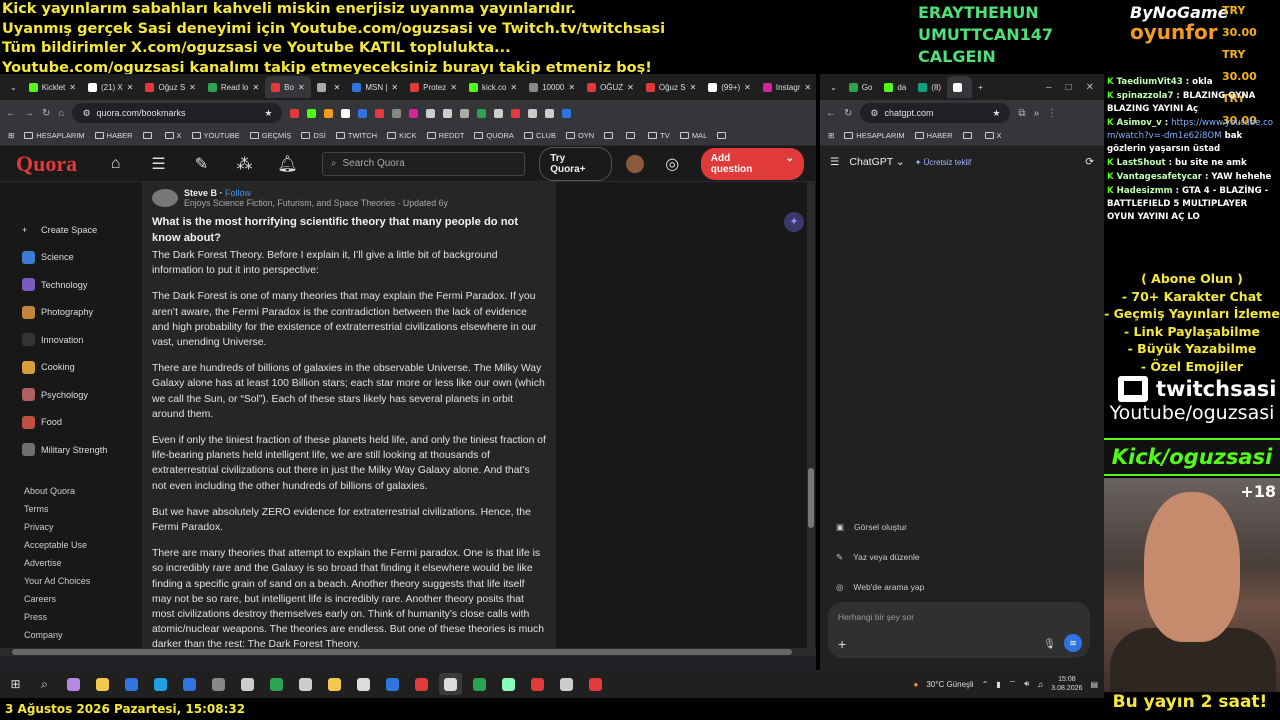 This screenshot has width=1280, height=720. Describe the element at coordinates (786, 87) in the screenshot. I see `browser-tab: Instagr ✕` at that location.